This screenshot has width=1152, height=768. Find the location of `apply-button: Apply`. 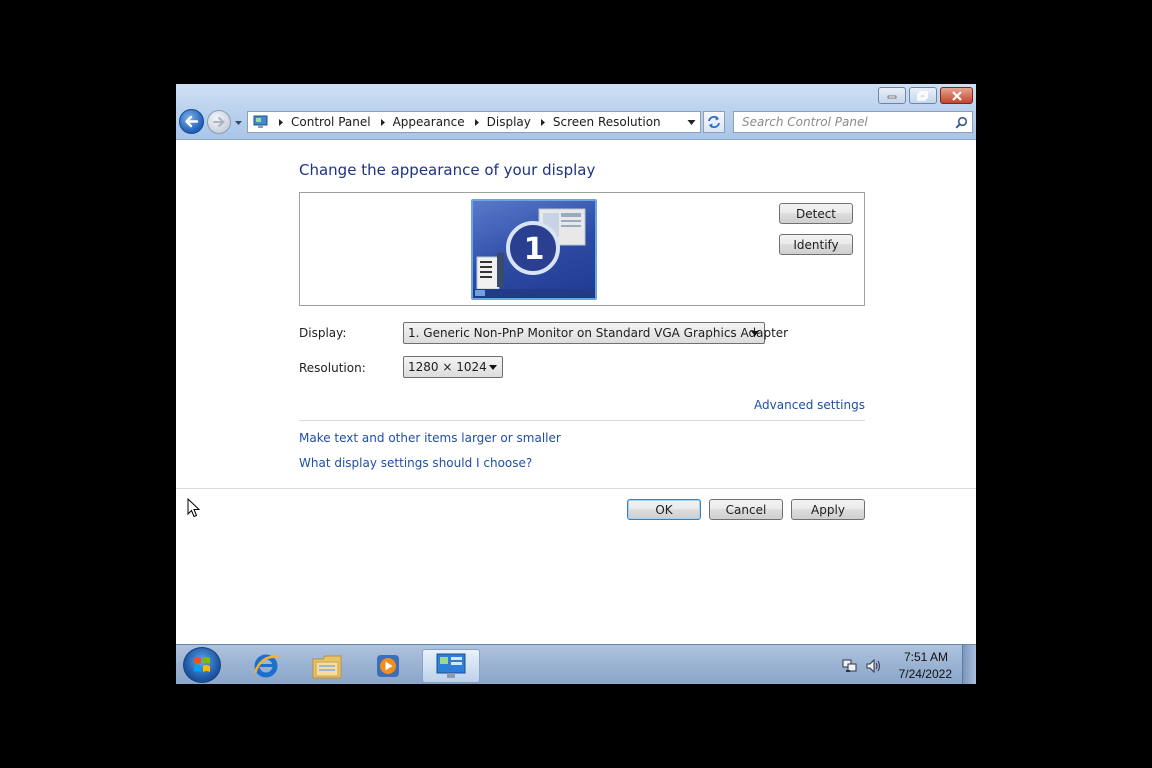

apply-button: Apply is located at coordinates (828, 509).